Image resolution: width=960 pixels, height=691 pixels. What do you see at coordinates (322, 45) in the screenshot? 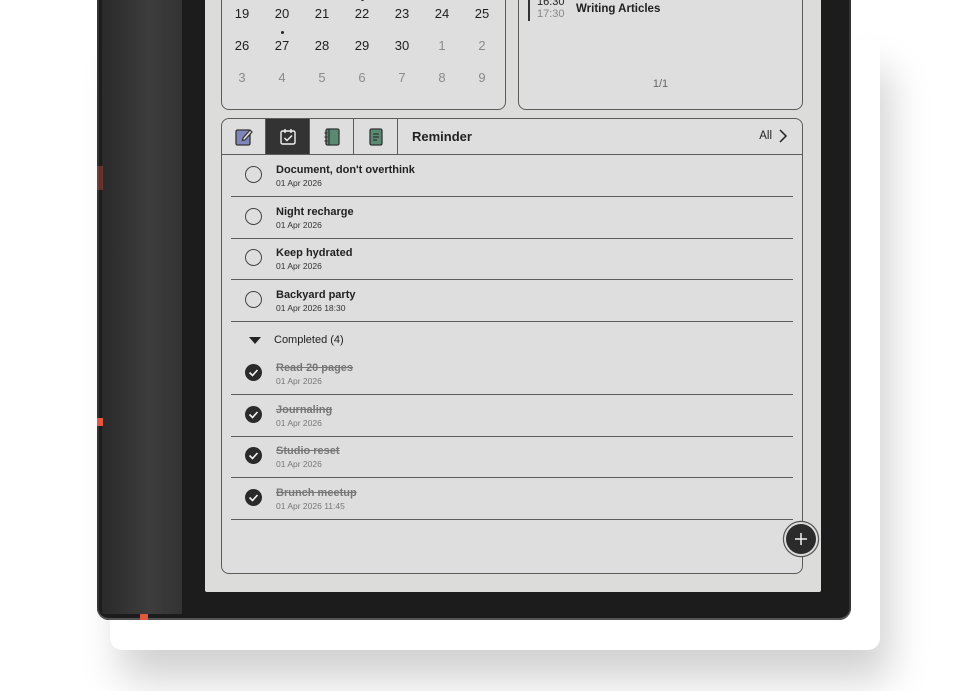
I see `calendar-day: 28` at bounding box center [322, 45].